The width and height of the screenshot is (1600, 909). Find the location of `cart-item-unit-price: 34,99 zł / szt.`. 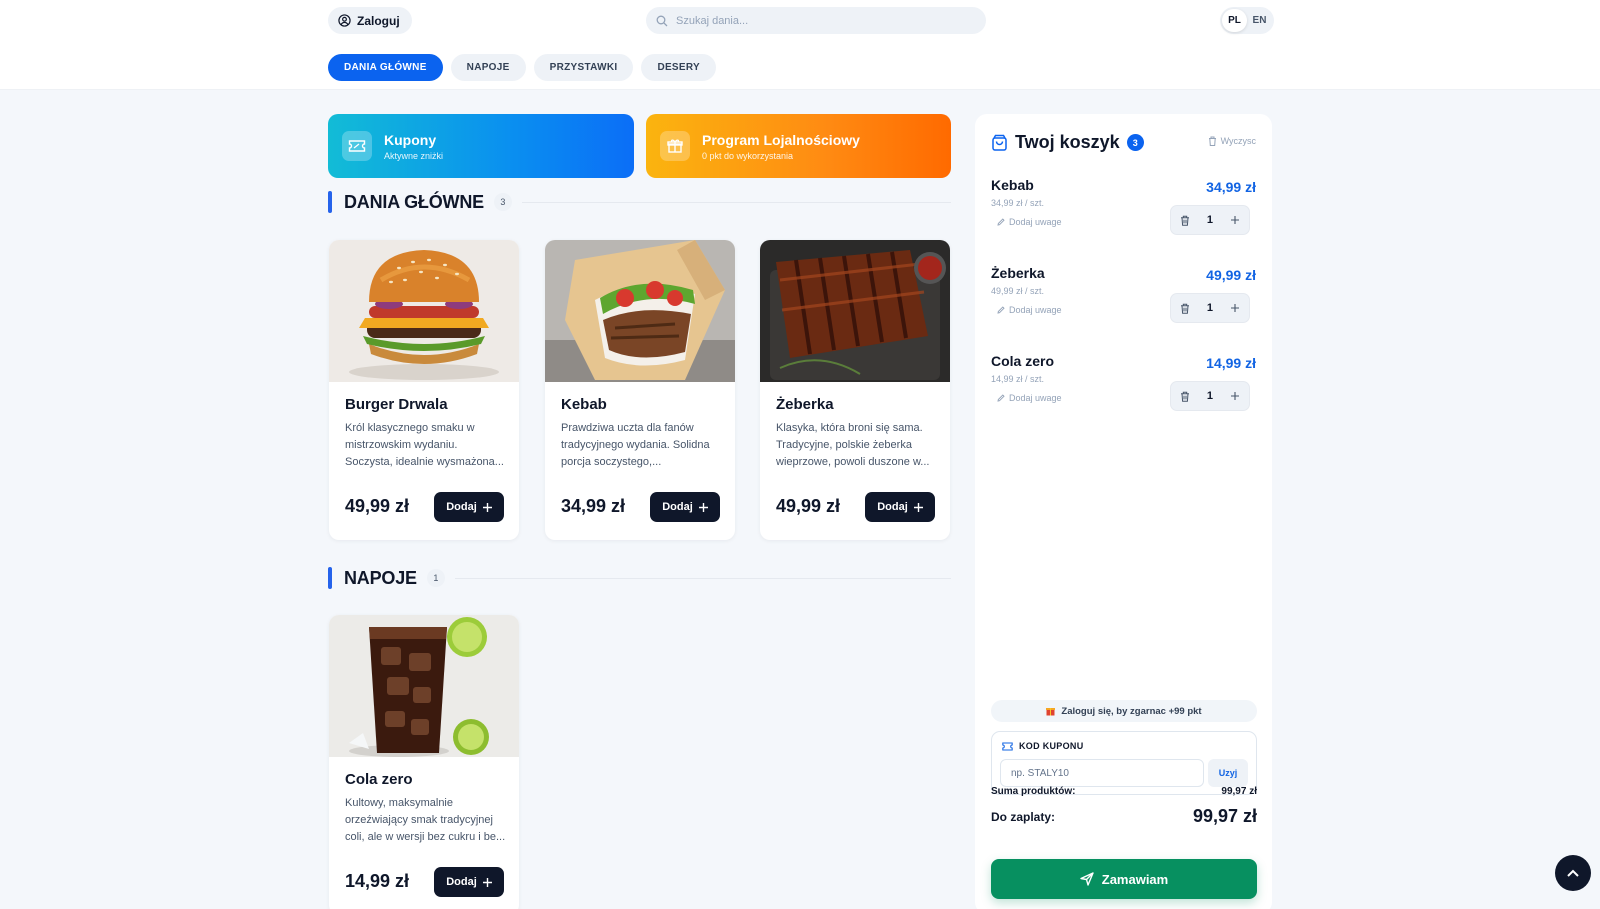

cart-item-unit-price: 34,99 zł / szt. is located at coordinates (1018, 203).